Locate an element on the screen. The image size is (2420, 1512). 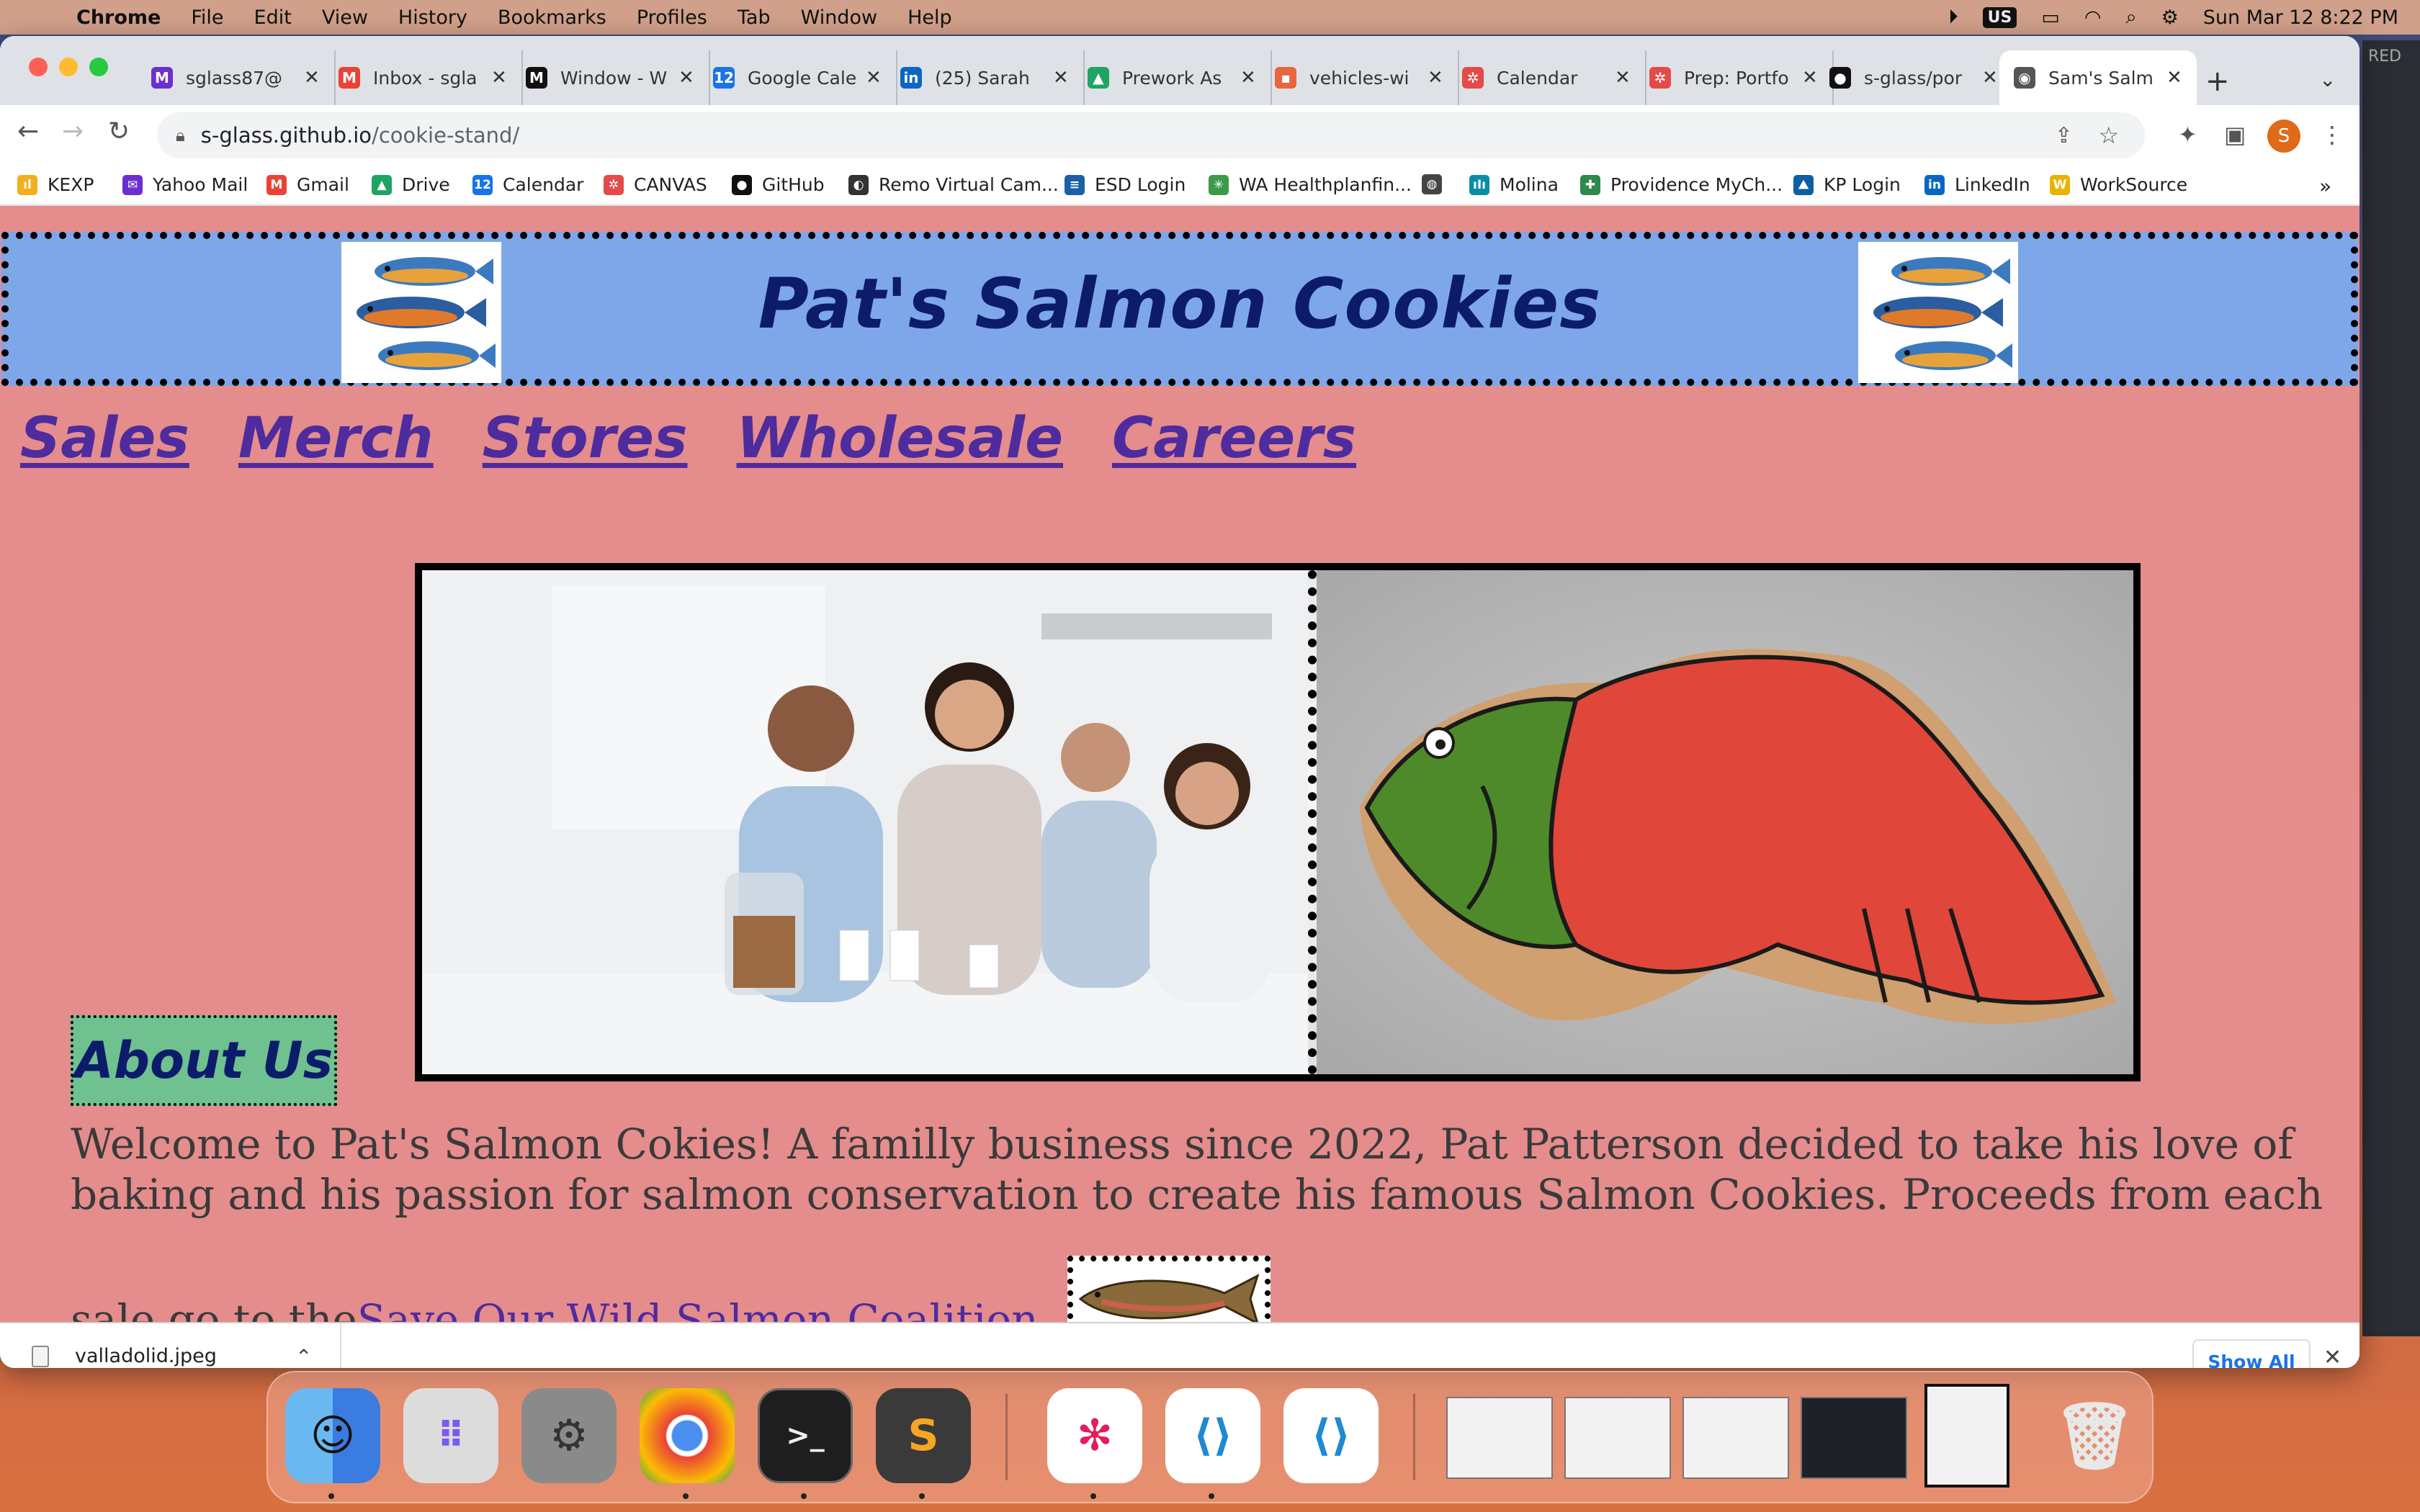
bookmark-canvas: ✲ CANVAS is located at coordinates (655, 184).